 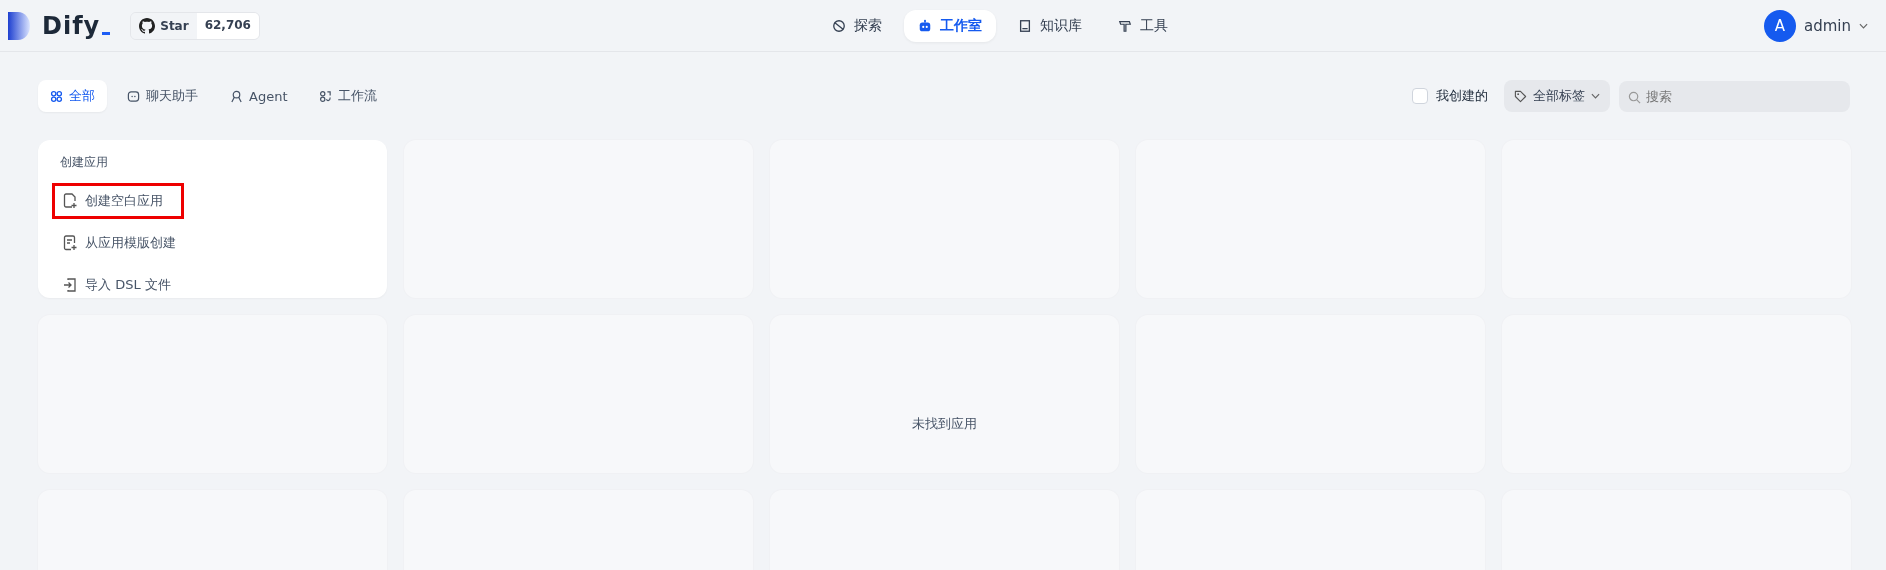 What do you see at coordinates (1124, 25) in the screenshot?
I see `hammer-icon` at bounding box center [1124, 25].